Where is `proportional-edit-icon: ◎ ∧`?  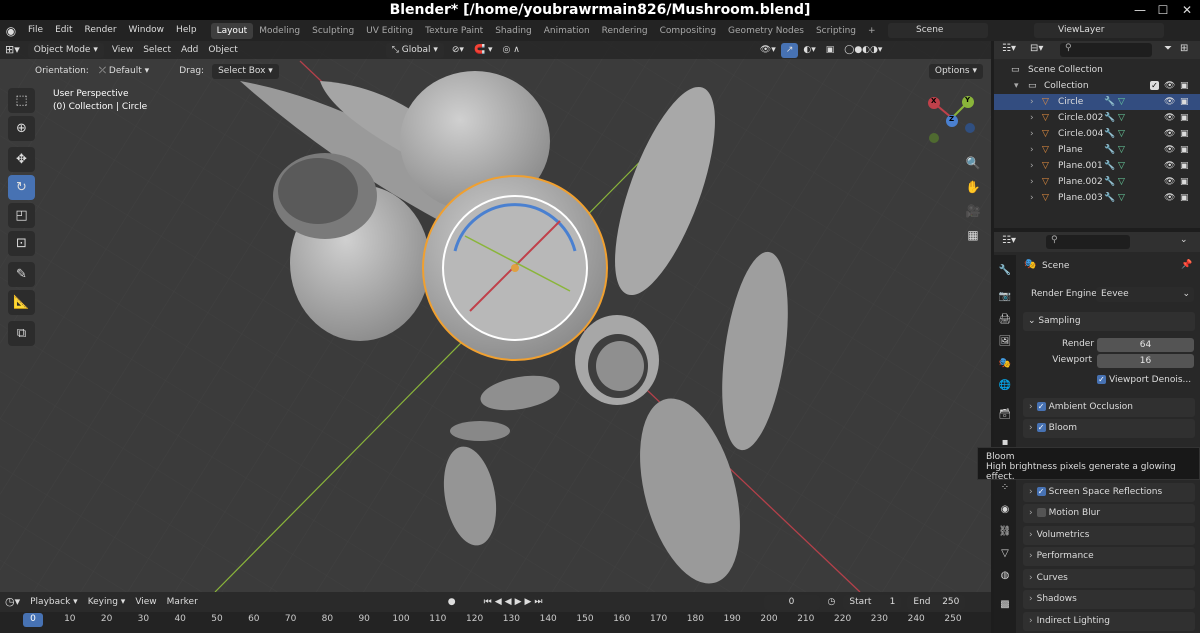
proportional-edit-icon: ◎ ∧ is located at coordinates (511, 50).